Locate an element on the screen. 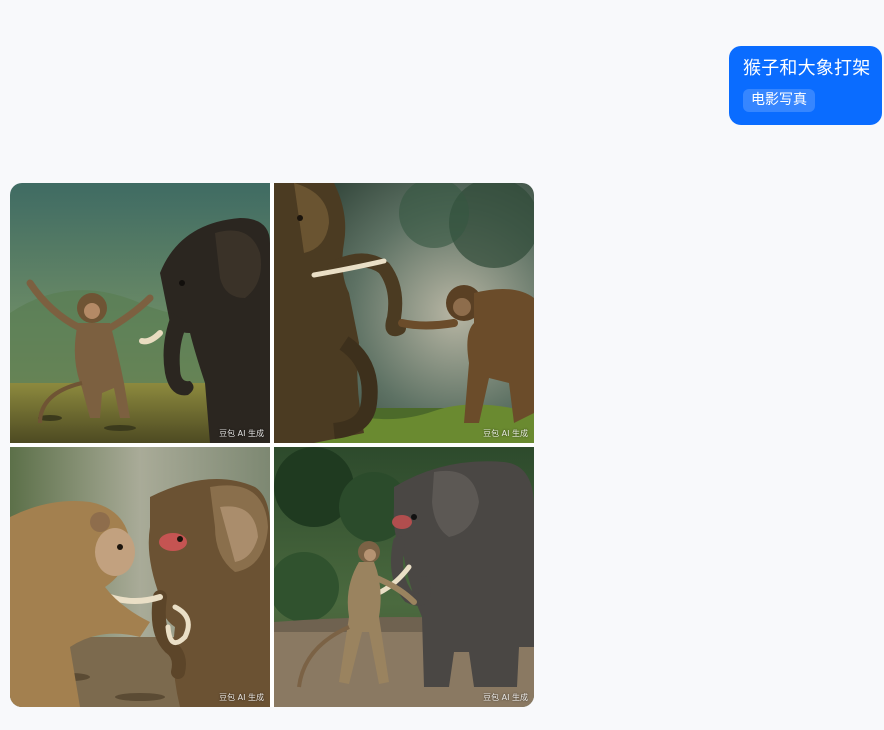 This screenshot has height=730, width=884. style-tag: 电影写真 is located at coordinates (779, 100).